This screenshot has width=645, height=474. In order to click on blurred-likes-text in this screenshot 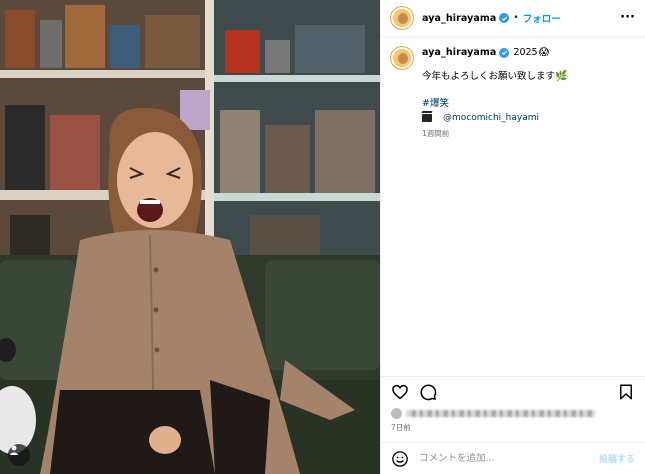, I will do `click(501, 413)`.